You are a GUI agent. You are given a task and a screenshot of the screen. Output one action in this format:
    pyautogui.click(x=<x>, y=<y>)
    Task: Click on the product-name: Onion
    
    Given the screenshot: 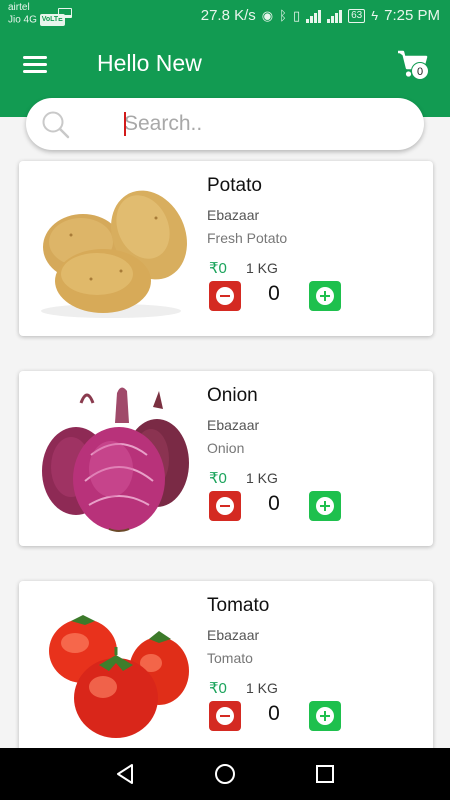 What is the action you would take?
    pyautogui.click(x=232, y=395)
    